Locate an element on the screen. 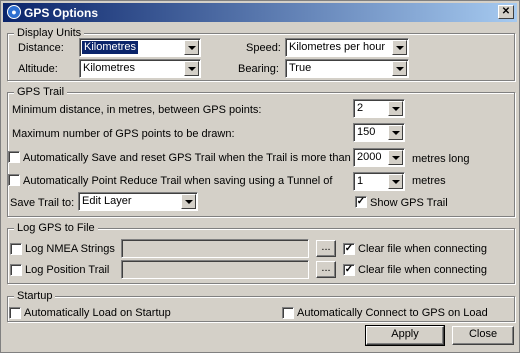  min-distance-select: 2 is located at coordinates (379, 108).